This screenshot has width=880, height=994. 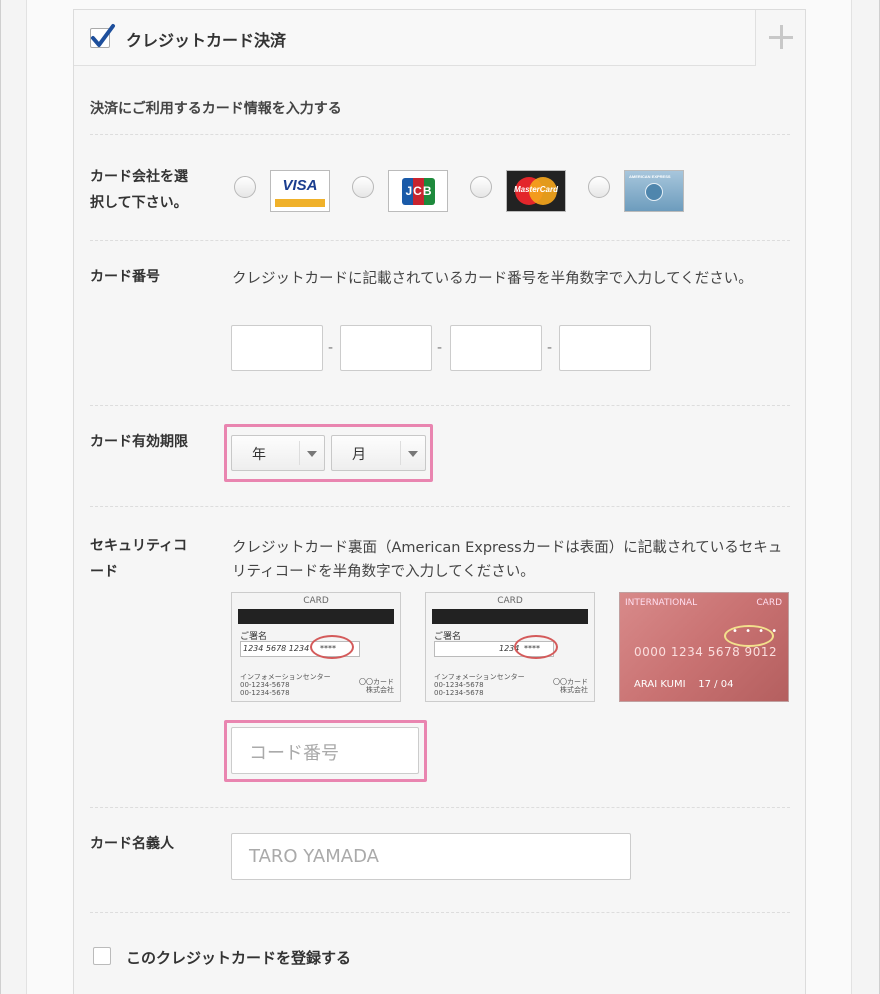 What do you see at coordinates (139, 559) in the screenshot?
I see `security-code-label: セキュリティコード` at bounding box center [139, 559].